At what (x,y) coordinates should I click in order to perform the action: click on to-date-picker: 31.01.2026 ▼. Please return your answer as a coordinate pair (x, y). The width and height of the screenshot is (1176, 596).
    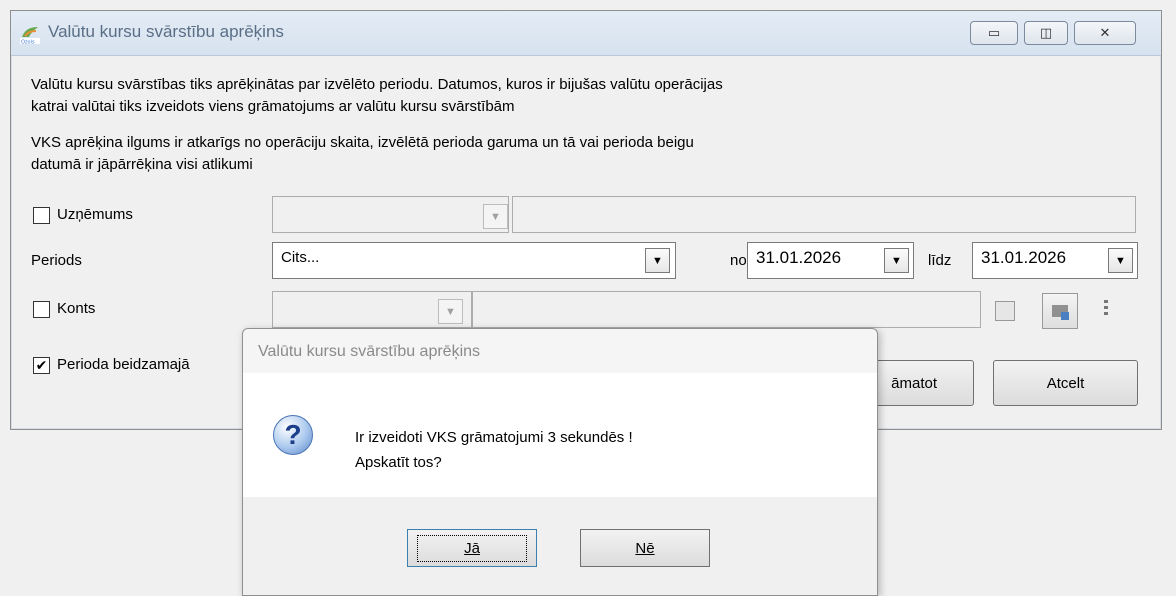
    Looking at the image, I should click on (1055, 260).